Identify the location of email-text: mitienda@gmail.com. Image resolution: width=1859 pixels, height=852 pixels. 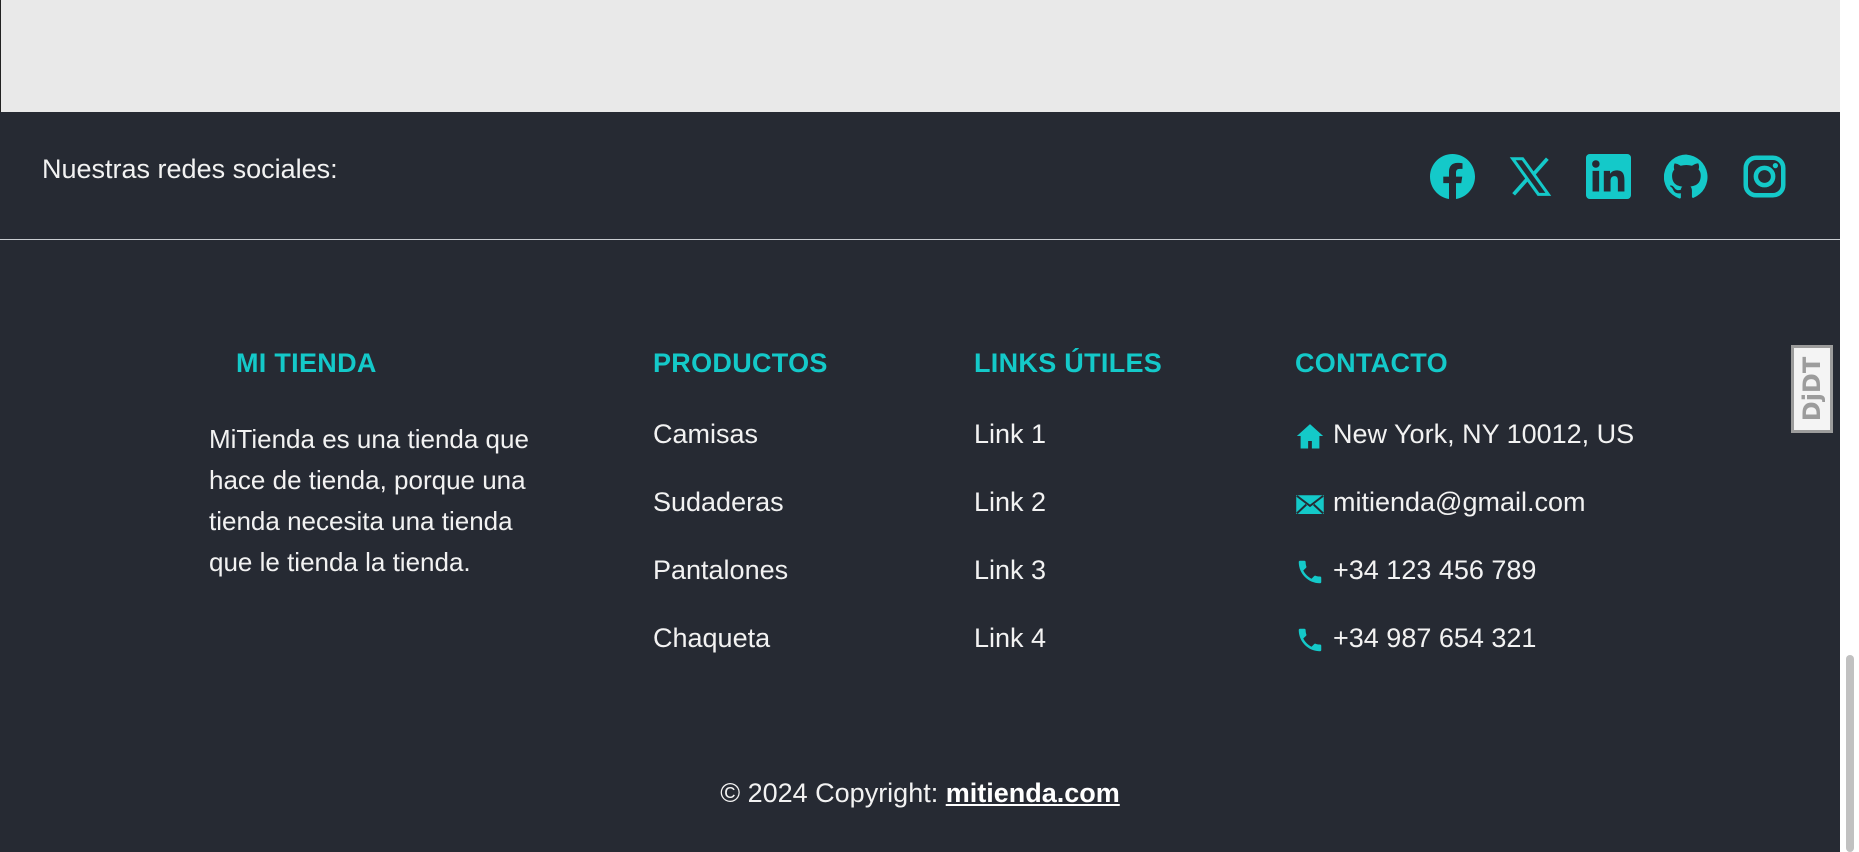
(1459, 502).